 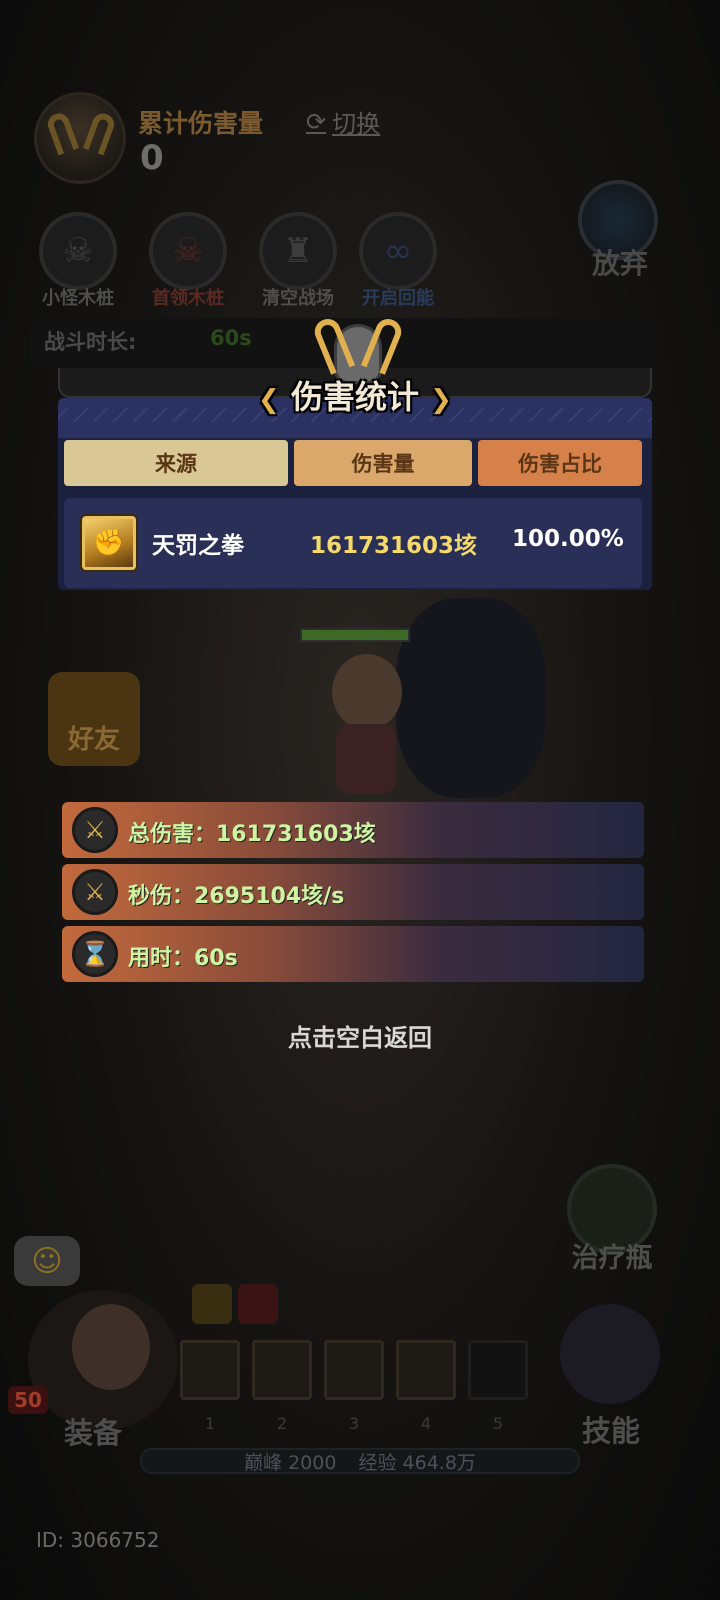 What do you see at coordinates (354, 1423) in the screenshot?
I see `slot-number: 3` at bounding box center [354, 1423].